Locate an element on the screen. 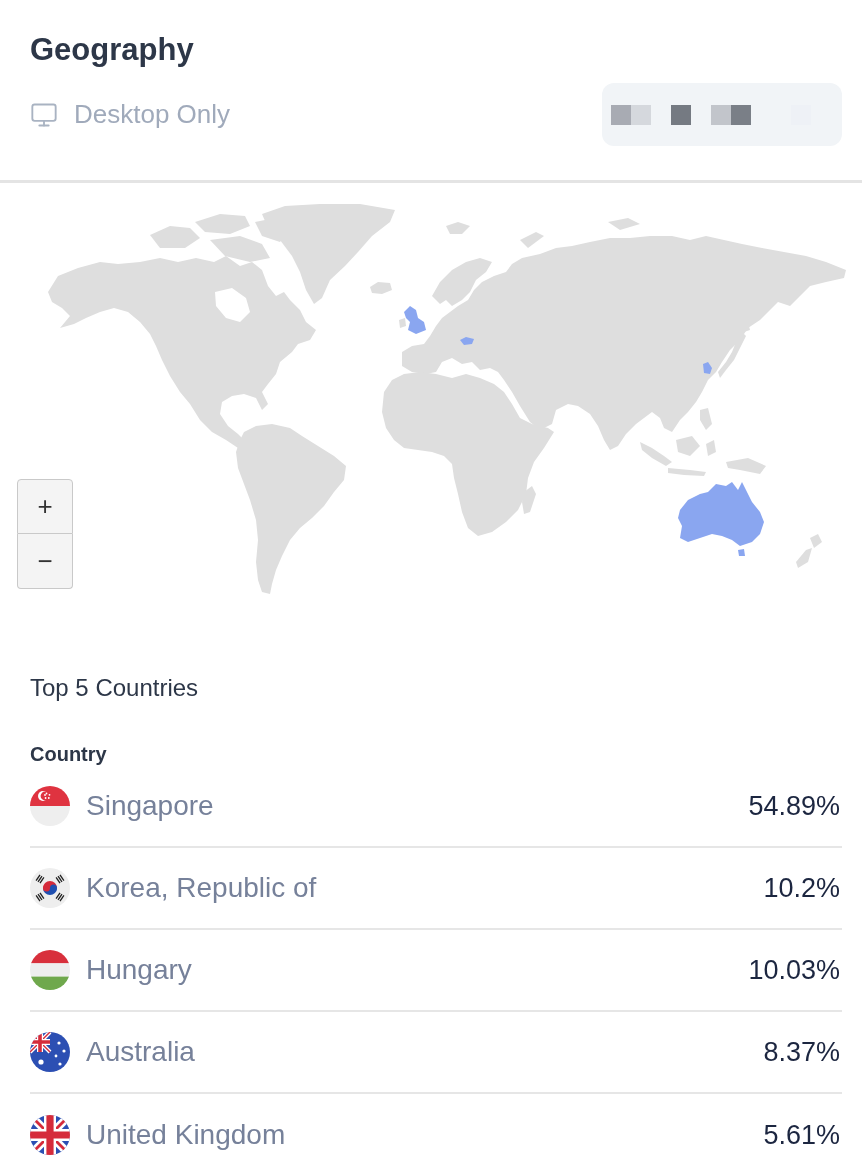  country-share: 54.89% is located at coordinates (794, 806).